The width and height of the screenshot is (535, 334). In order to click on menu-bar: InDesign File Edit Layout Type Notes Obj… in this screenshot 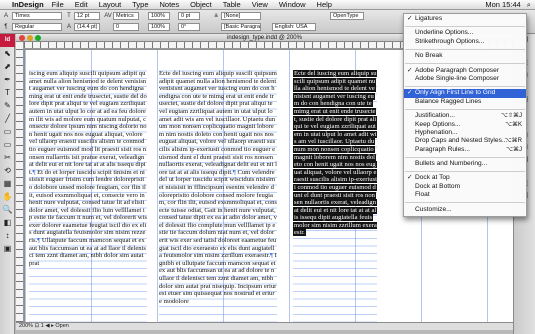, I will do `click(267, 5)`.